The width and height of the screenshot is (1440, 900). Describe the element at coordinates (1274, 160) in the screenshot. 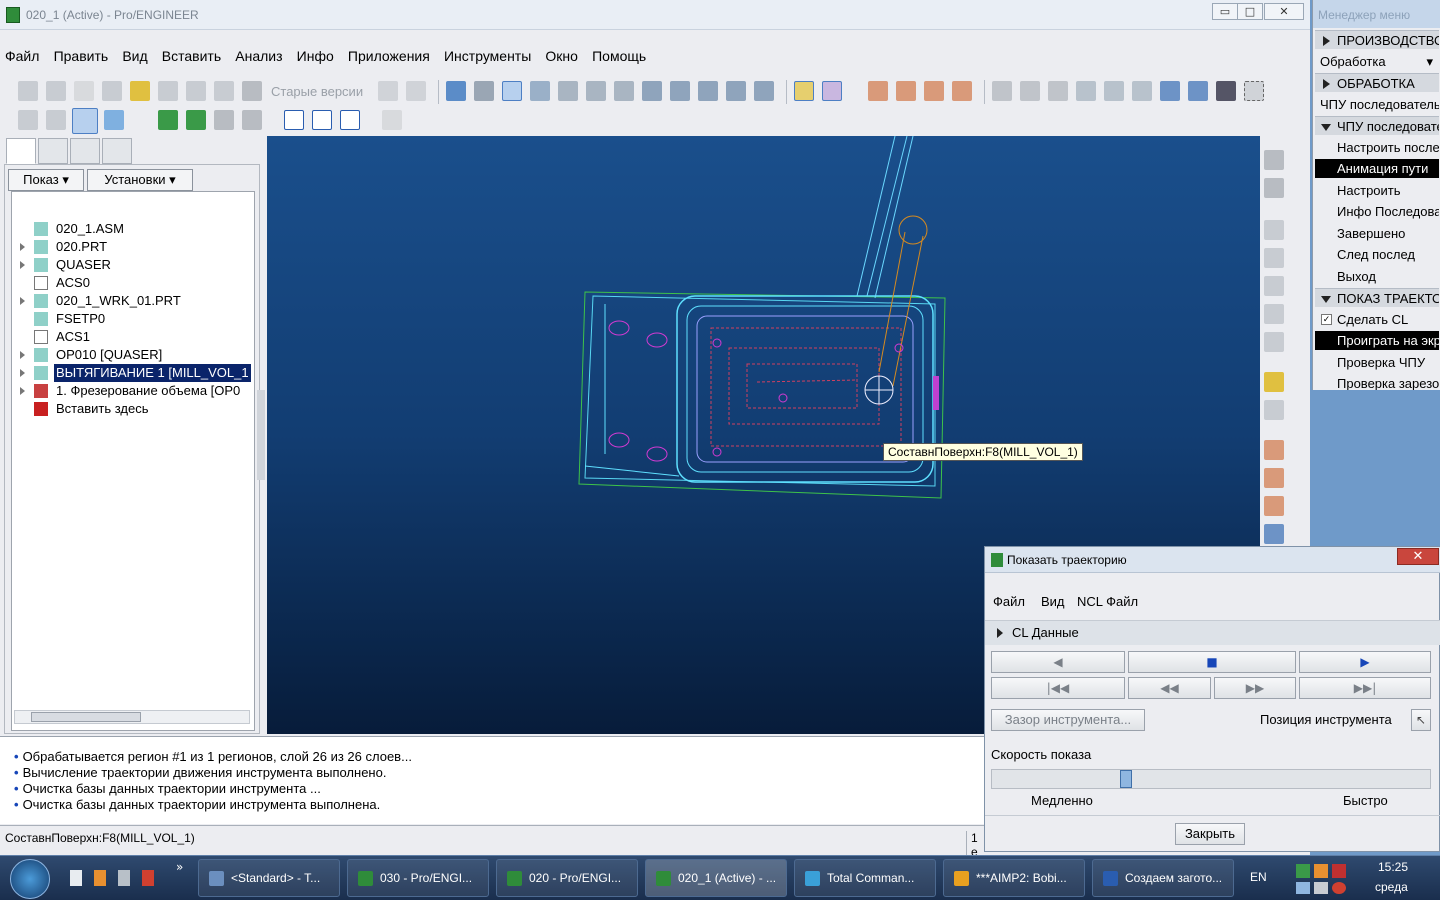

I see `tool-manager-icon` at that location.